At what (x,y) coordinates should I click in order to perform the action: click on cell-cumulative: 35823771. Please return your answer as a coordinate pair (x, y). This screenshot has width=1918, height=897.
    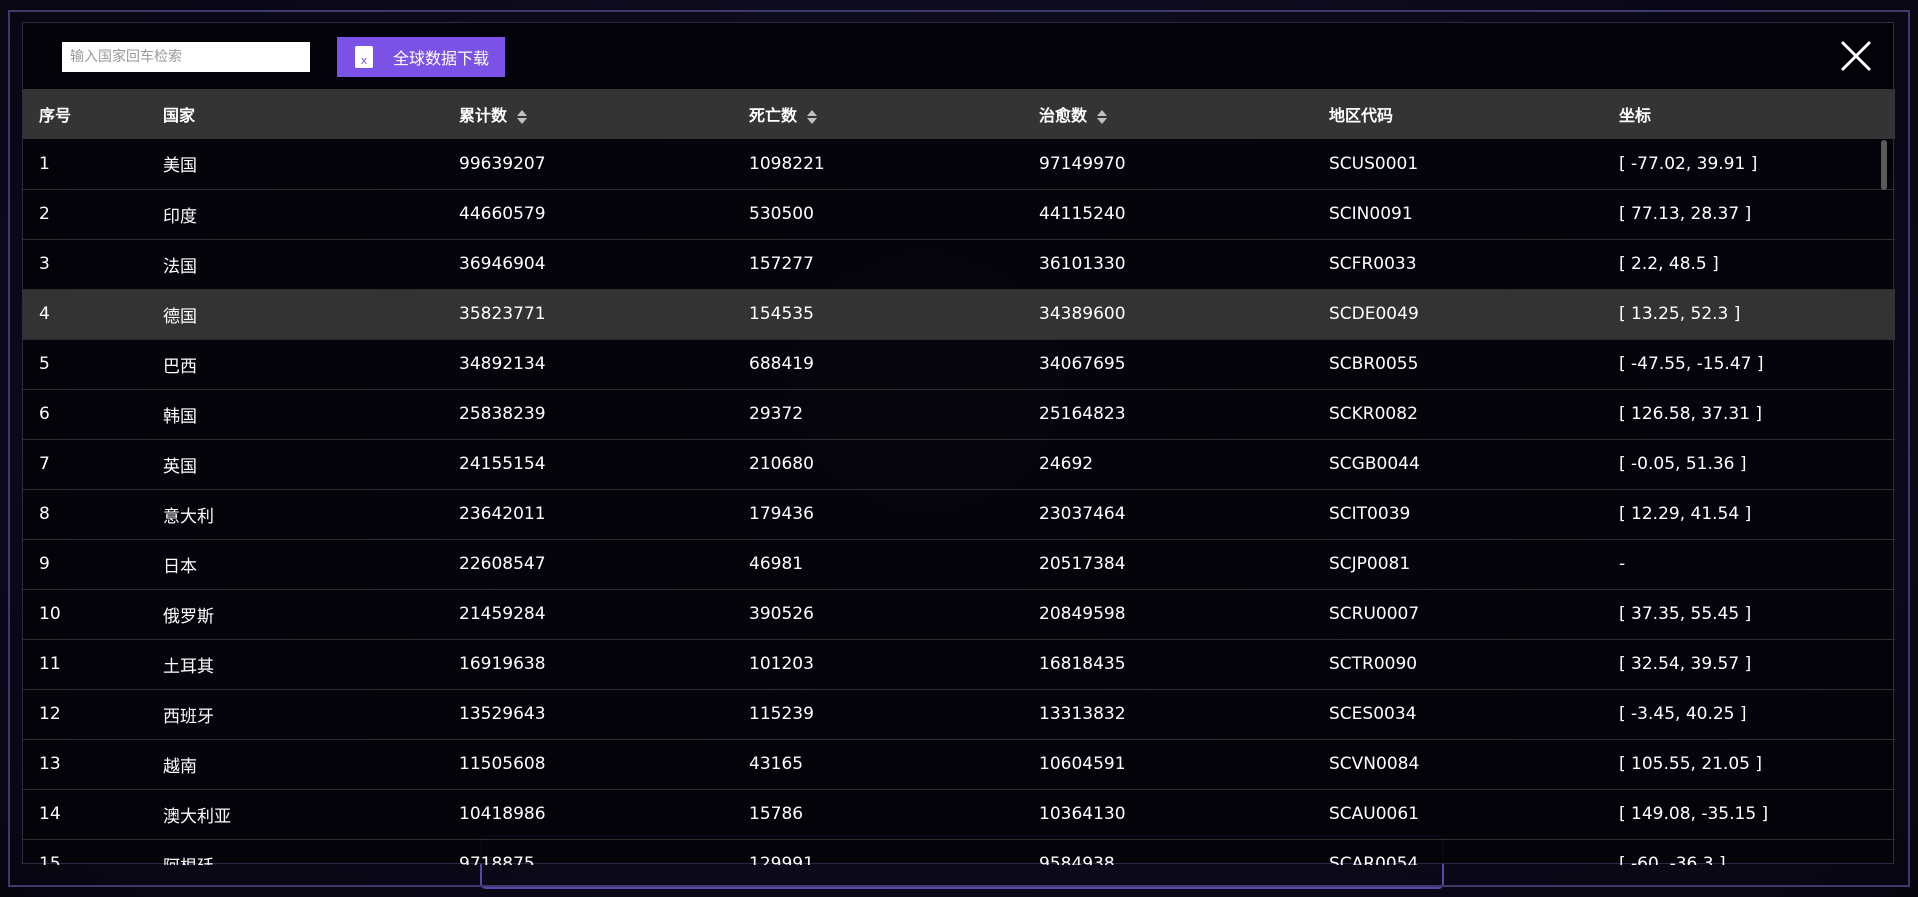
    Looking at the image, I should click on (502, 314).